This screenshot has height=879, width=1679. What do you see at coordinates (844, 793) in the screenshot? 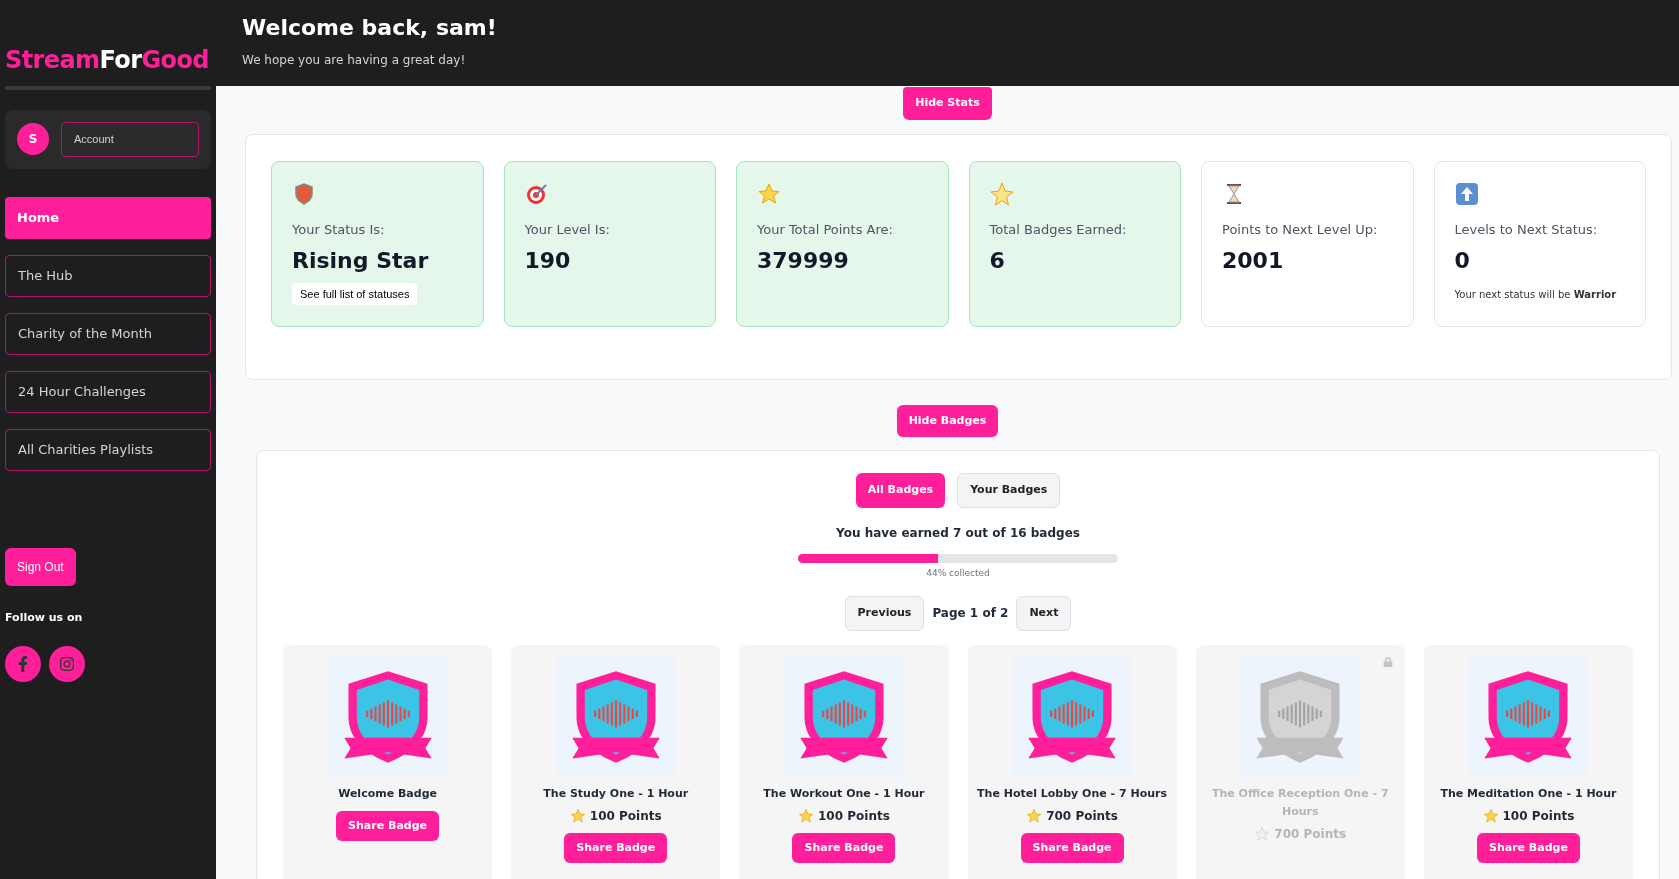
I see `badge-title: The Workout One - 1 Hour` at bounding box center [844, 793].